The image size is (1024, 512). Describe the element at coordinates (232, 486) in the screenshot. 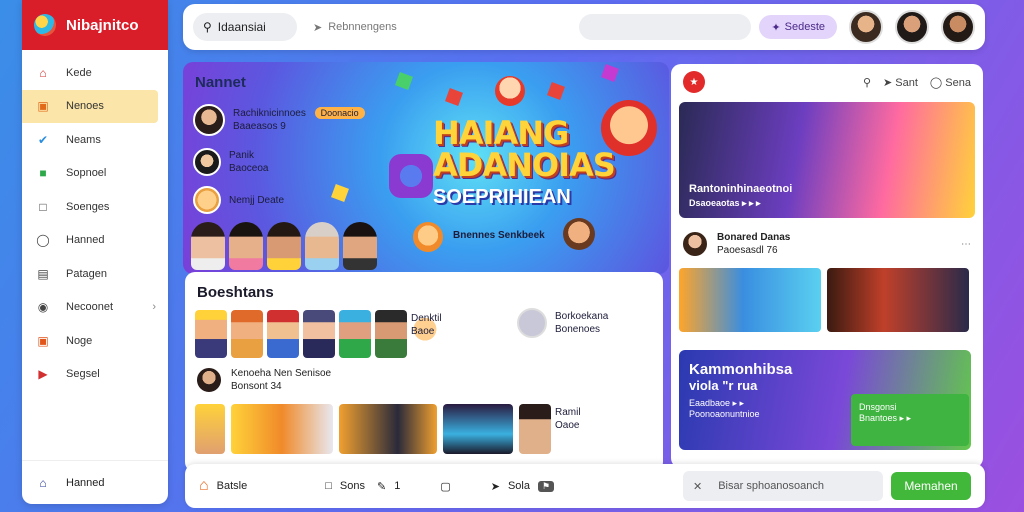

I see `bottom-home-label: Batsle` at that location.